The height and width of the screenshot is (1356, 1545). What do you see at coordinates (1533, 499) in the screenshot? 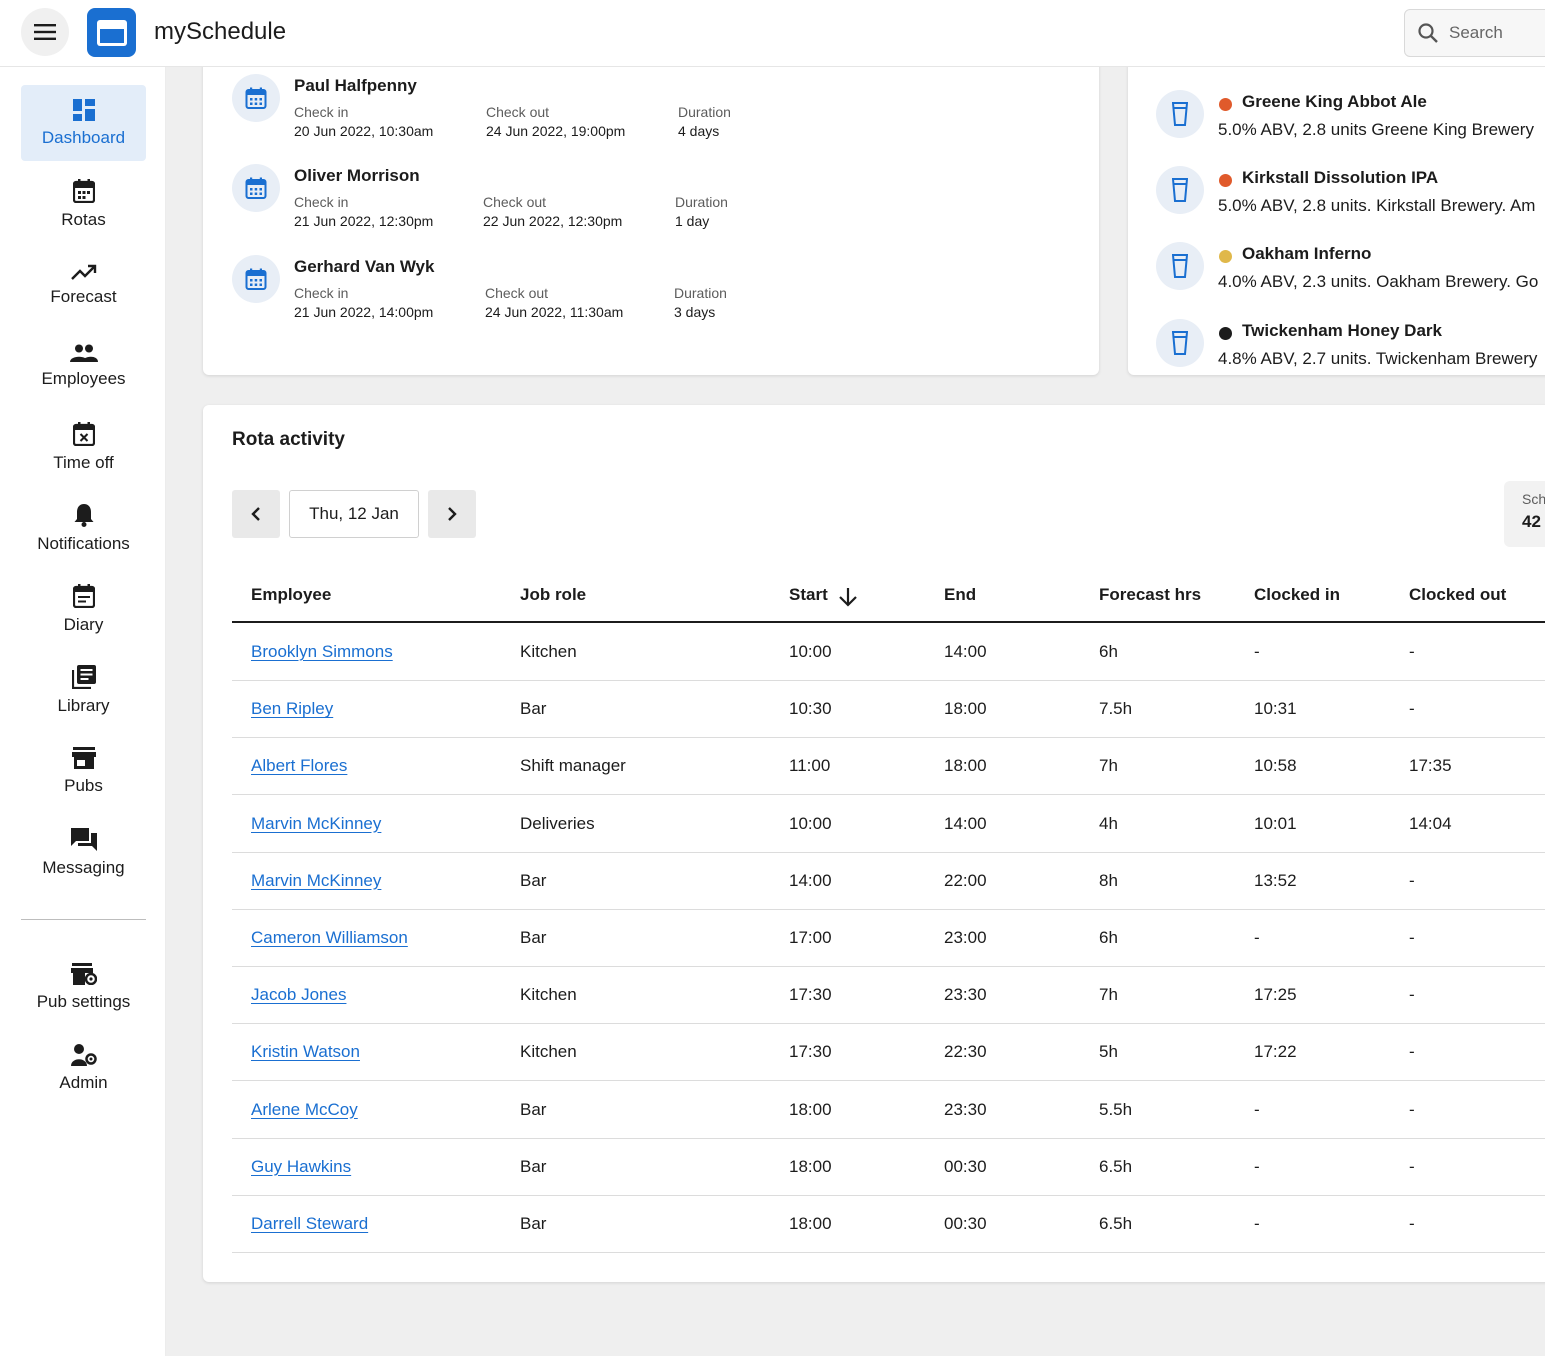
I see `scheduled-label: Sch` at bounding box center [1533, 499].